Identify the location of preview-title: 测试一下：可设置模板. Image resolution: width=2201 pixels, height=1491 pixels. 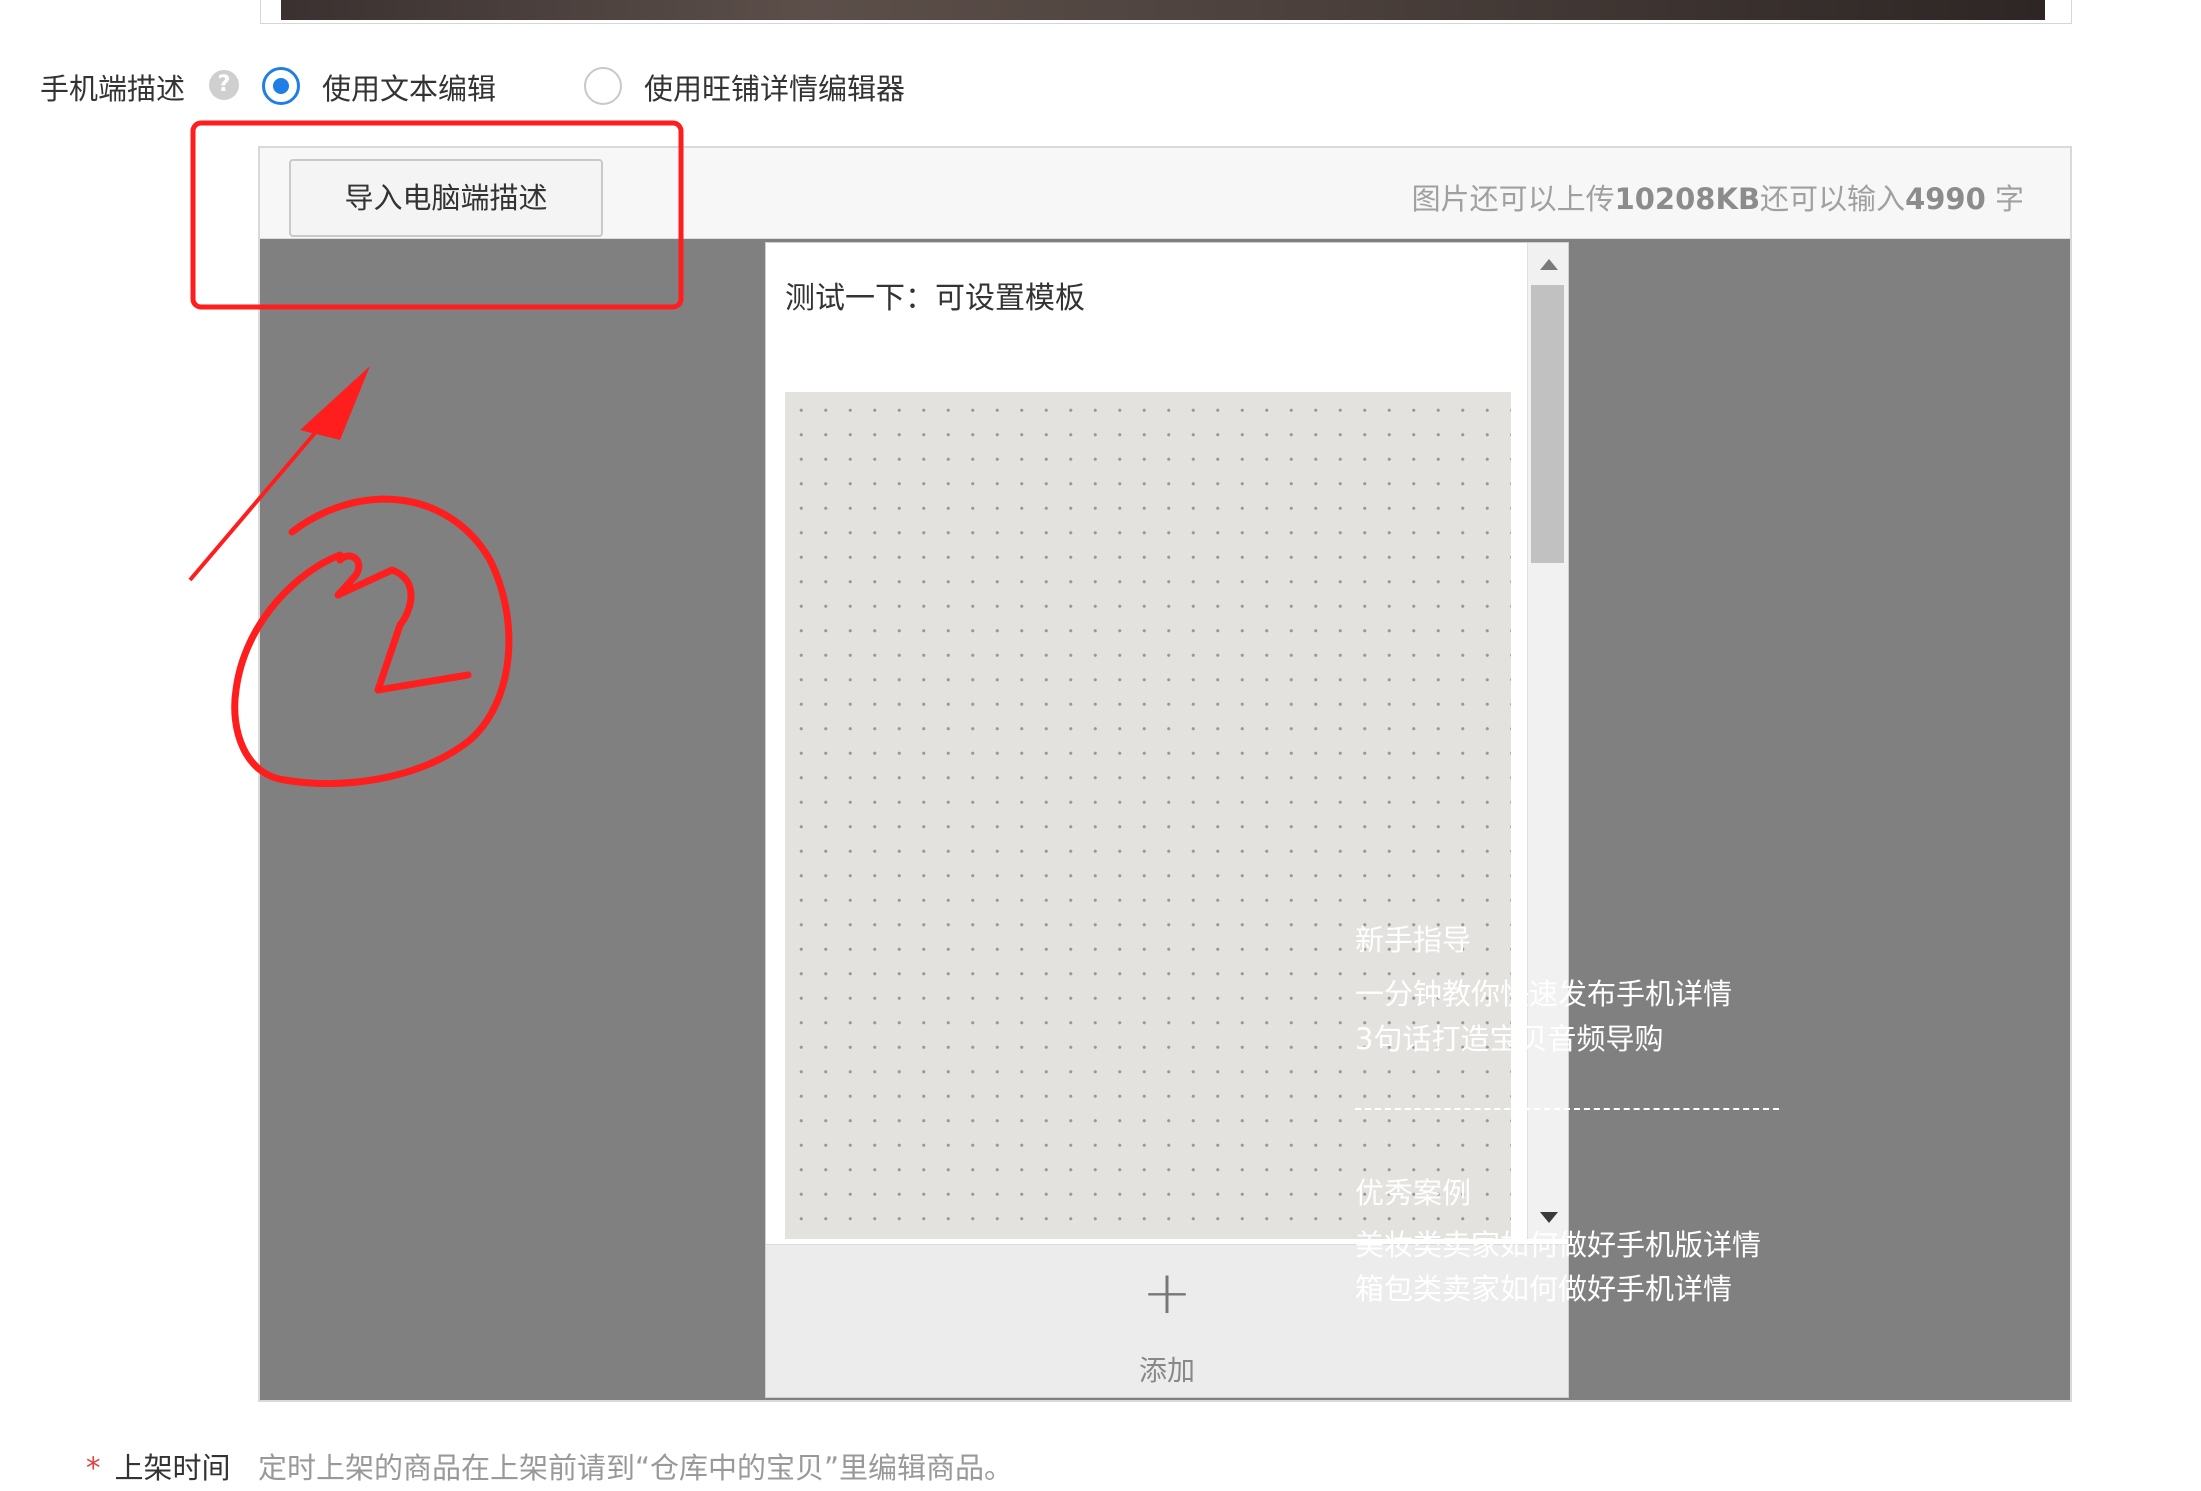
(935, 295).